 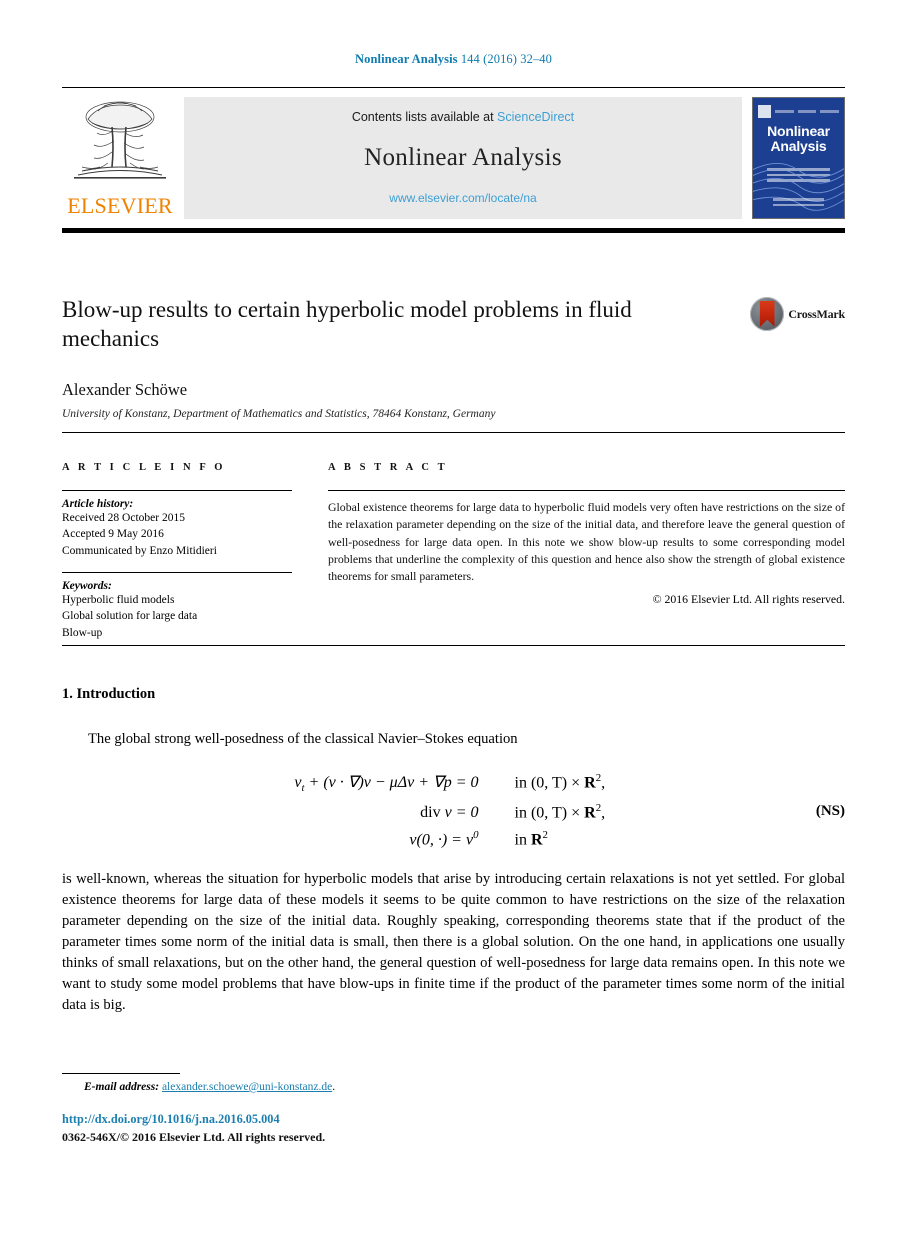 What do you see at coordinates (118, 599) in the screenshot?
I see `keyword-item: Hyperbolic fluid models` at bounding box center [118, 599].